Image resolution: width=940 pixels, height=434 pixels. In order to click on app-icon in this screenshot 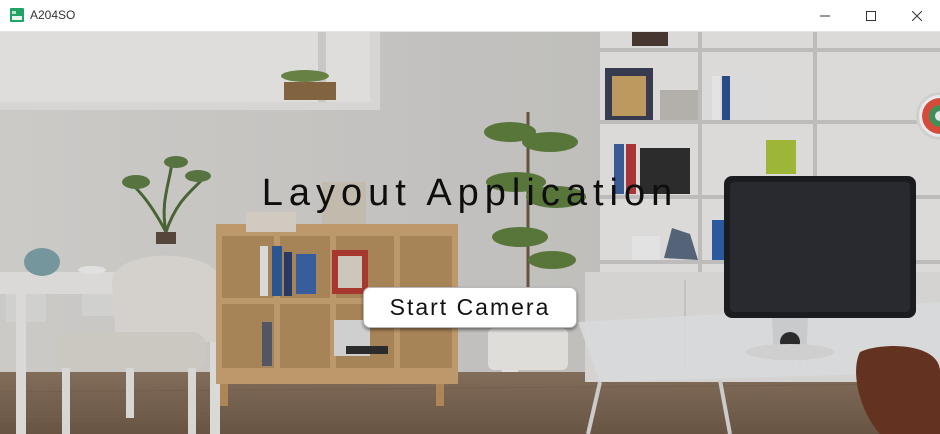, I will do `click(17, 15)`.